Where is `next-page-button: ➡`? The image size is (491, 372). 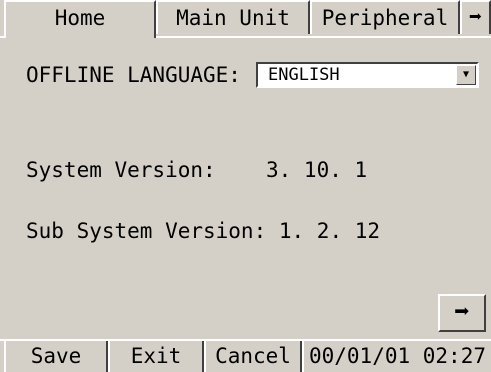
next-page-button: ➡ is located at coordinates (462, 313).